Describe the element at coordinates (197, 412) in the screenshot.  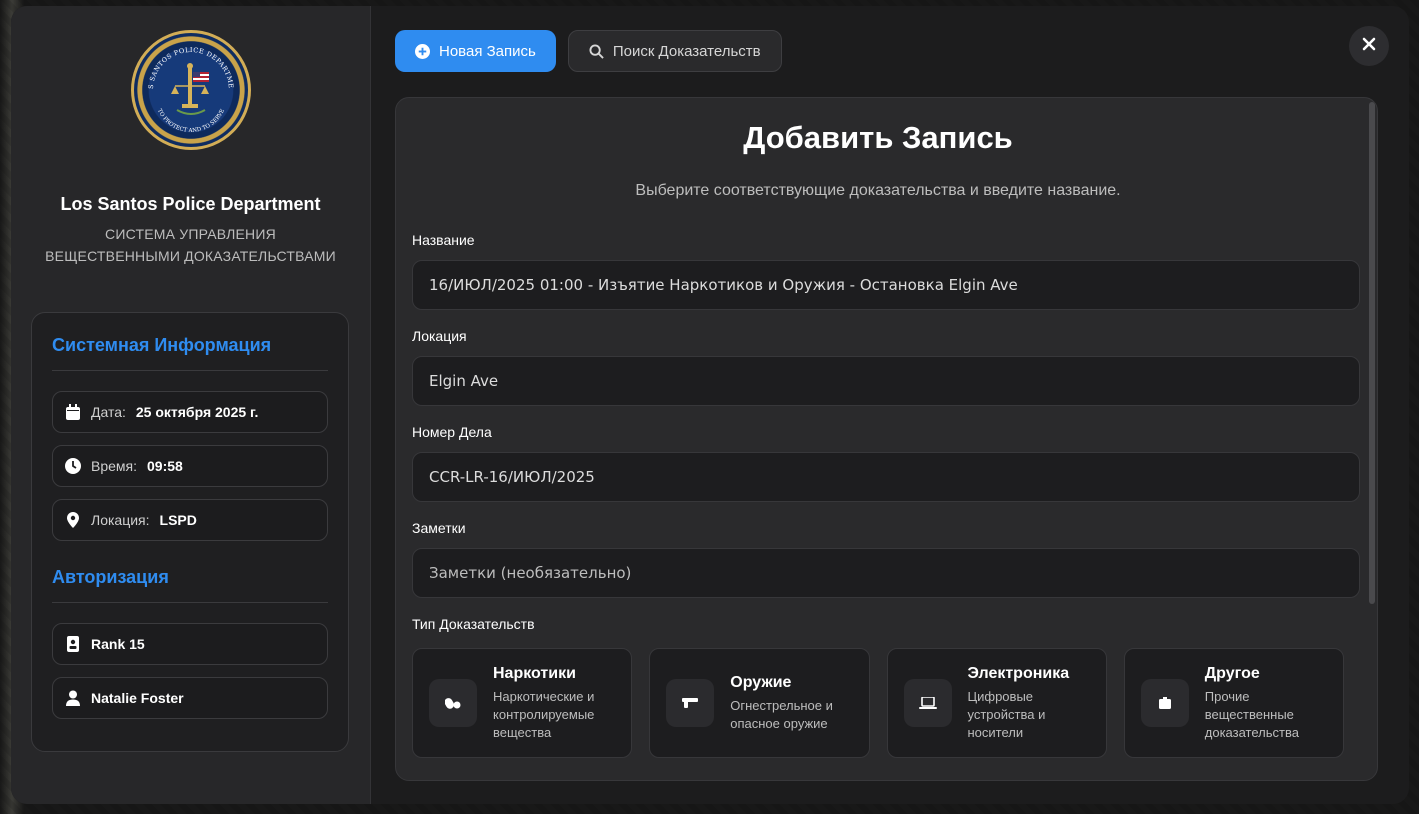
I see `date-value: 25 октября 2025 г.` at that location.